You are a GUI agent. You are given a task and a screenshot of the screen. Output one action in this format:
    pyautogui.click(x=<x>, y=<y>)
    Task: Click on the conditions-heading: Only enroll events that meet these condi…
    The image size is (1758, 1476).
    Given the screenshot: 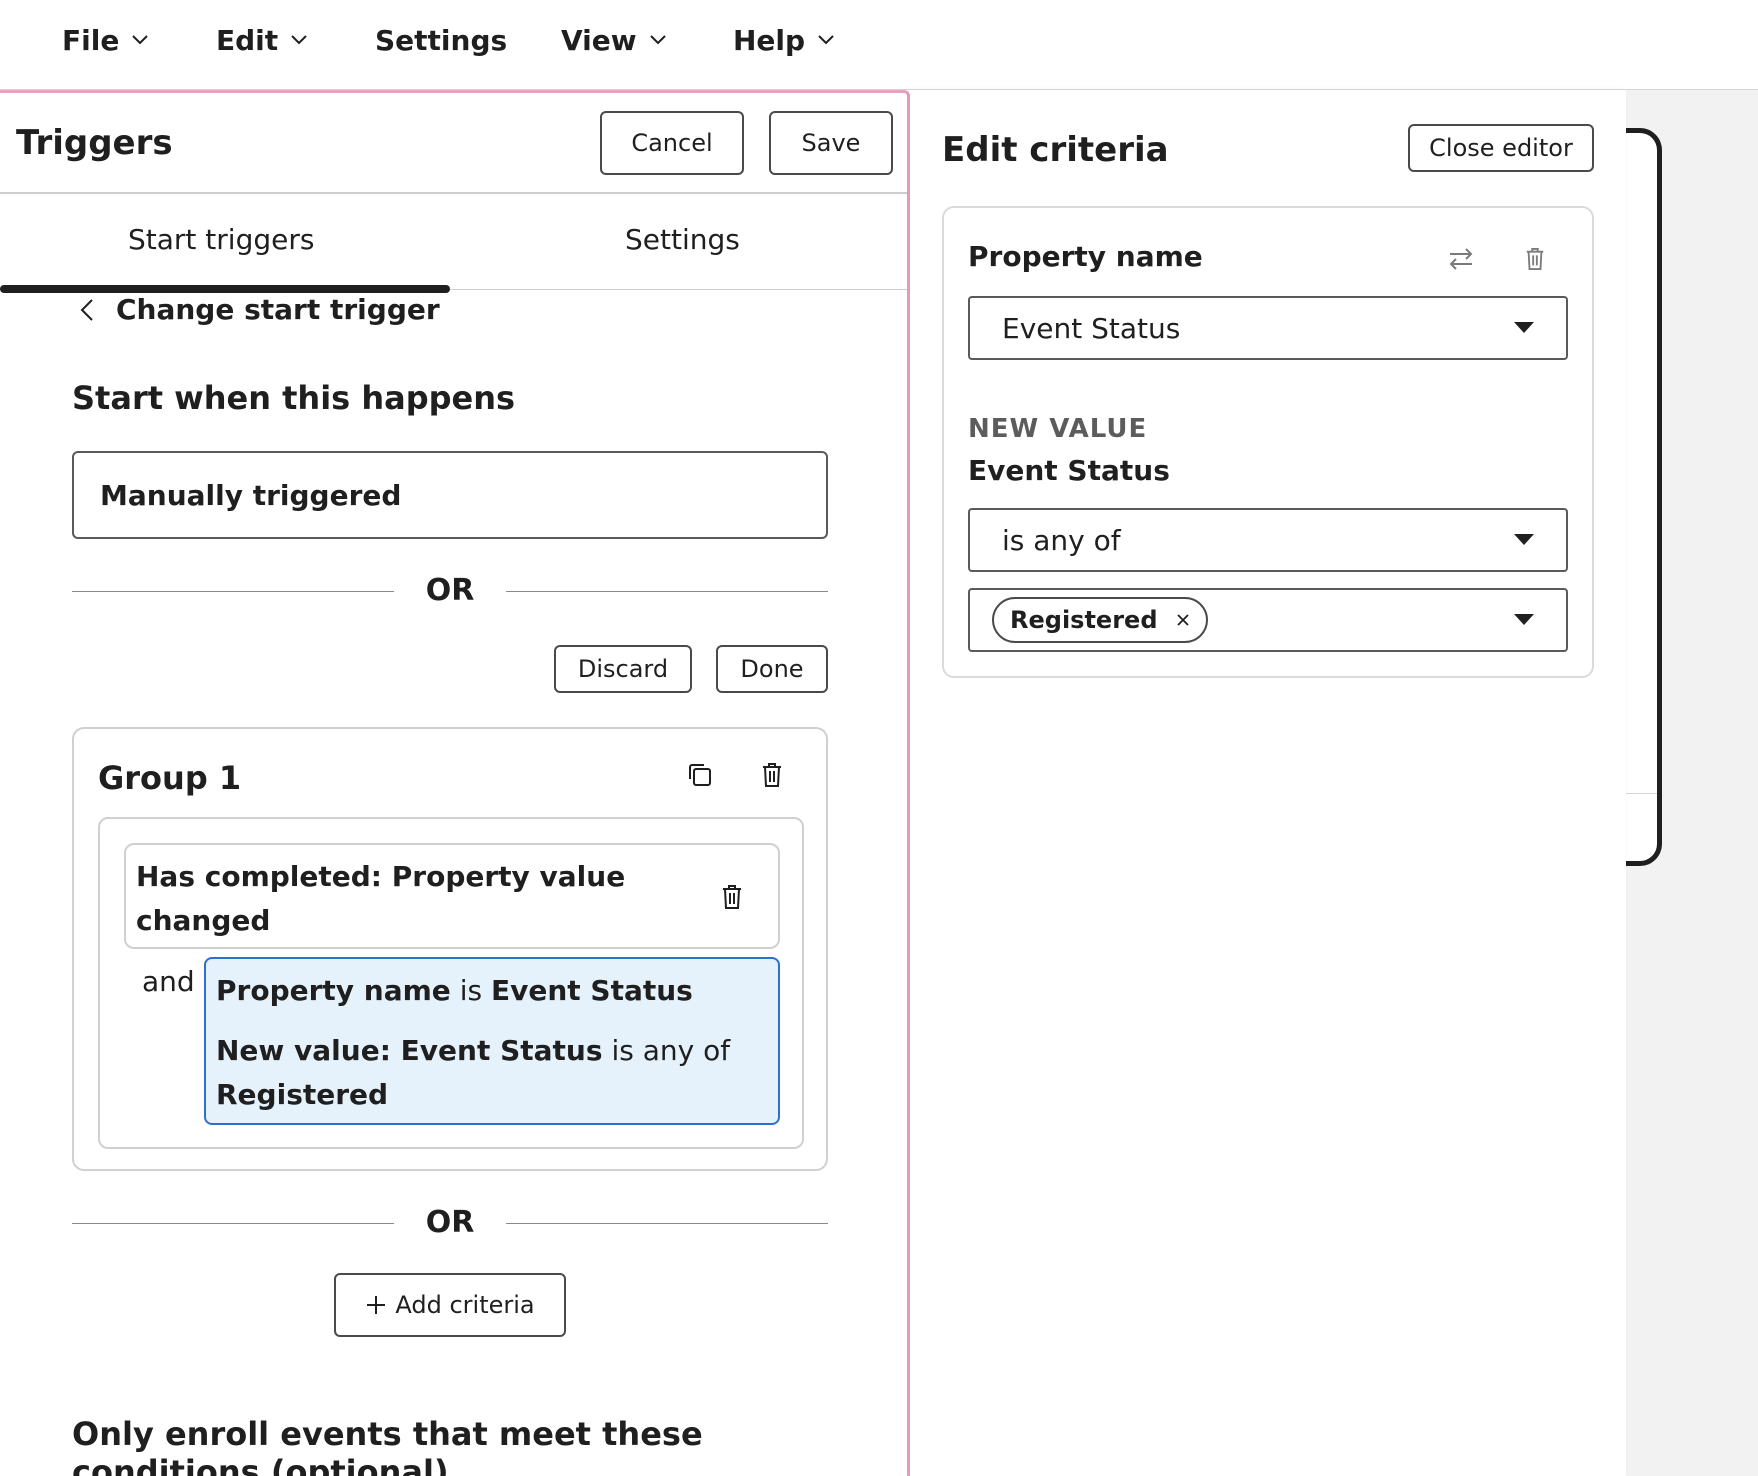 What is the action you would take?
    pyautogui.click(x=387, y=1445)
    